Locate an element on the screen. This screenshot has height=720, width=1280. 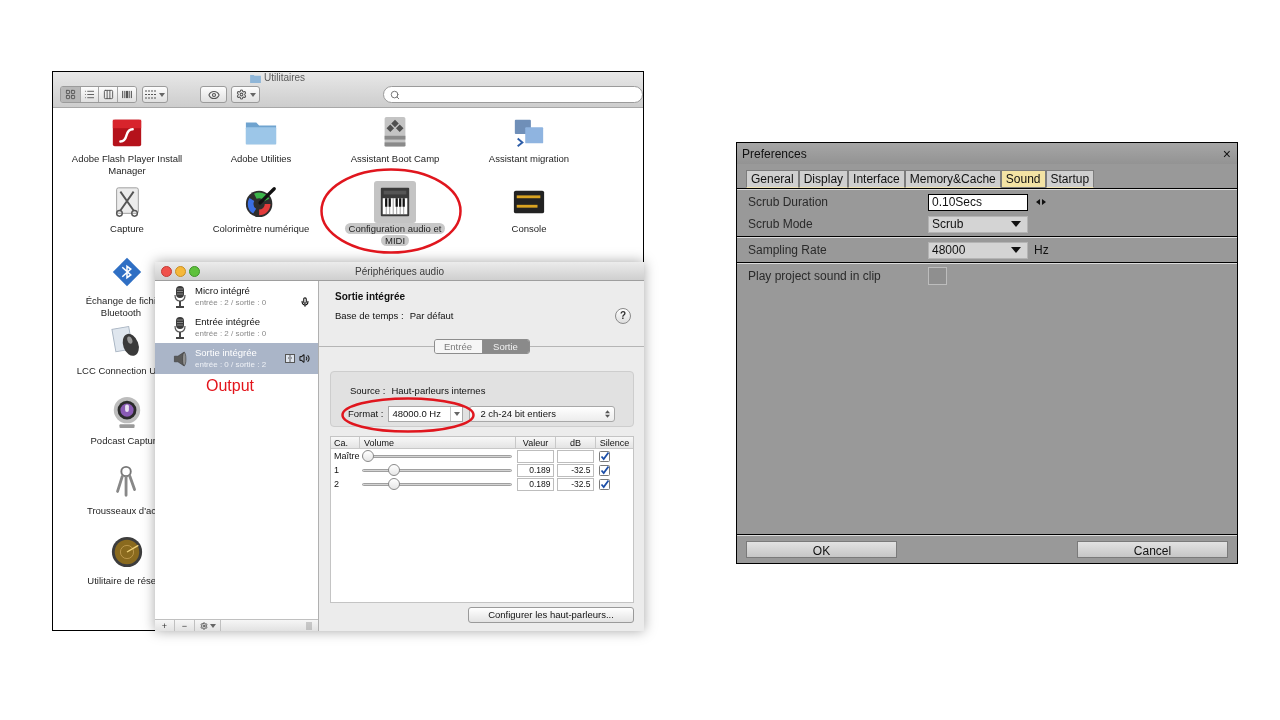
close-button: × is located at coordinates (1226, 153).